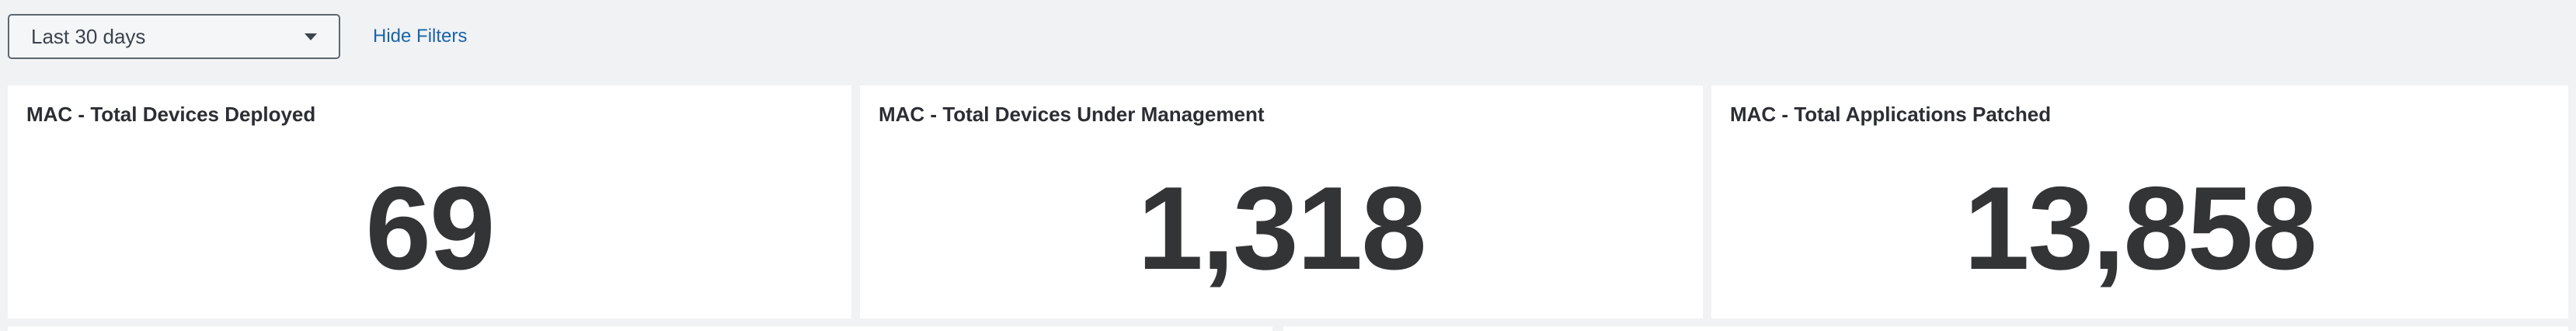  Describe the element at coordinates (311, 36) in the screenshot. I see `caret-down-icon` at that location.